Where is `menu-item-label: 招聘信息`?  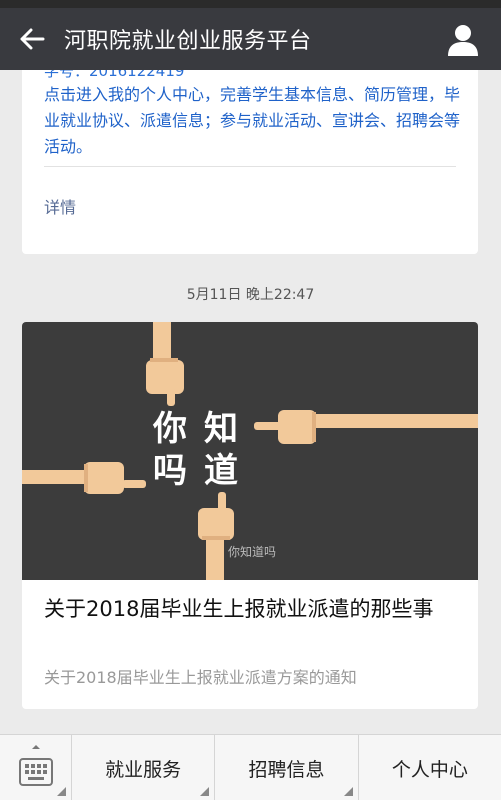 menu-item-label: 招聘信息 is located at coordinates (286, 769).